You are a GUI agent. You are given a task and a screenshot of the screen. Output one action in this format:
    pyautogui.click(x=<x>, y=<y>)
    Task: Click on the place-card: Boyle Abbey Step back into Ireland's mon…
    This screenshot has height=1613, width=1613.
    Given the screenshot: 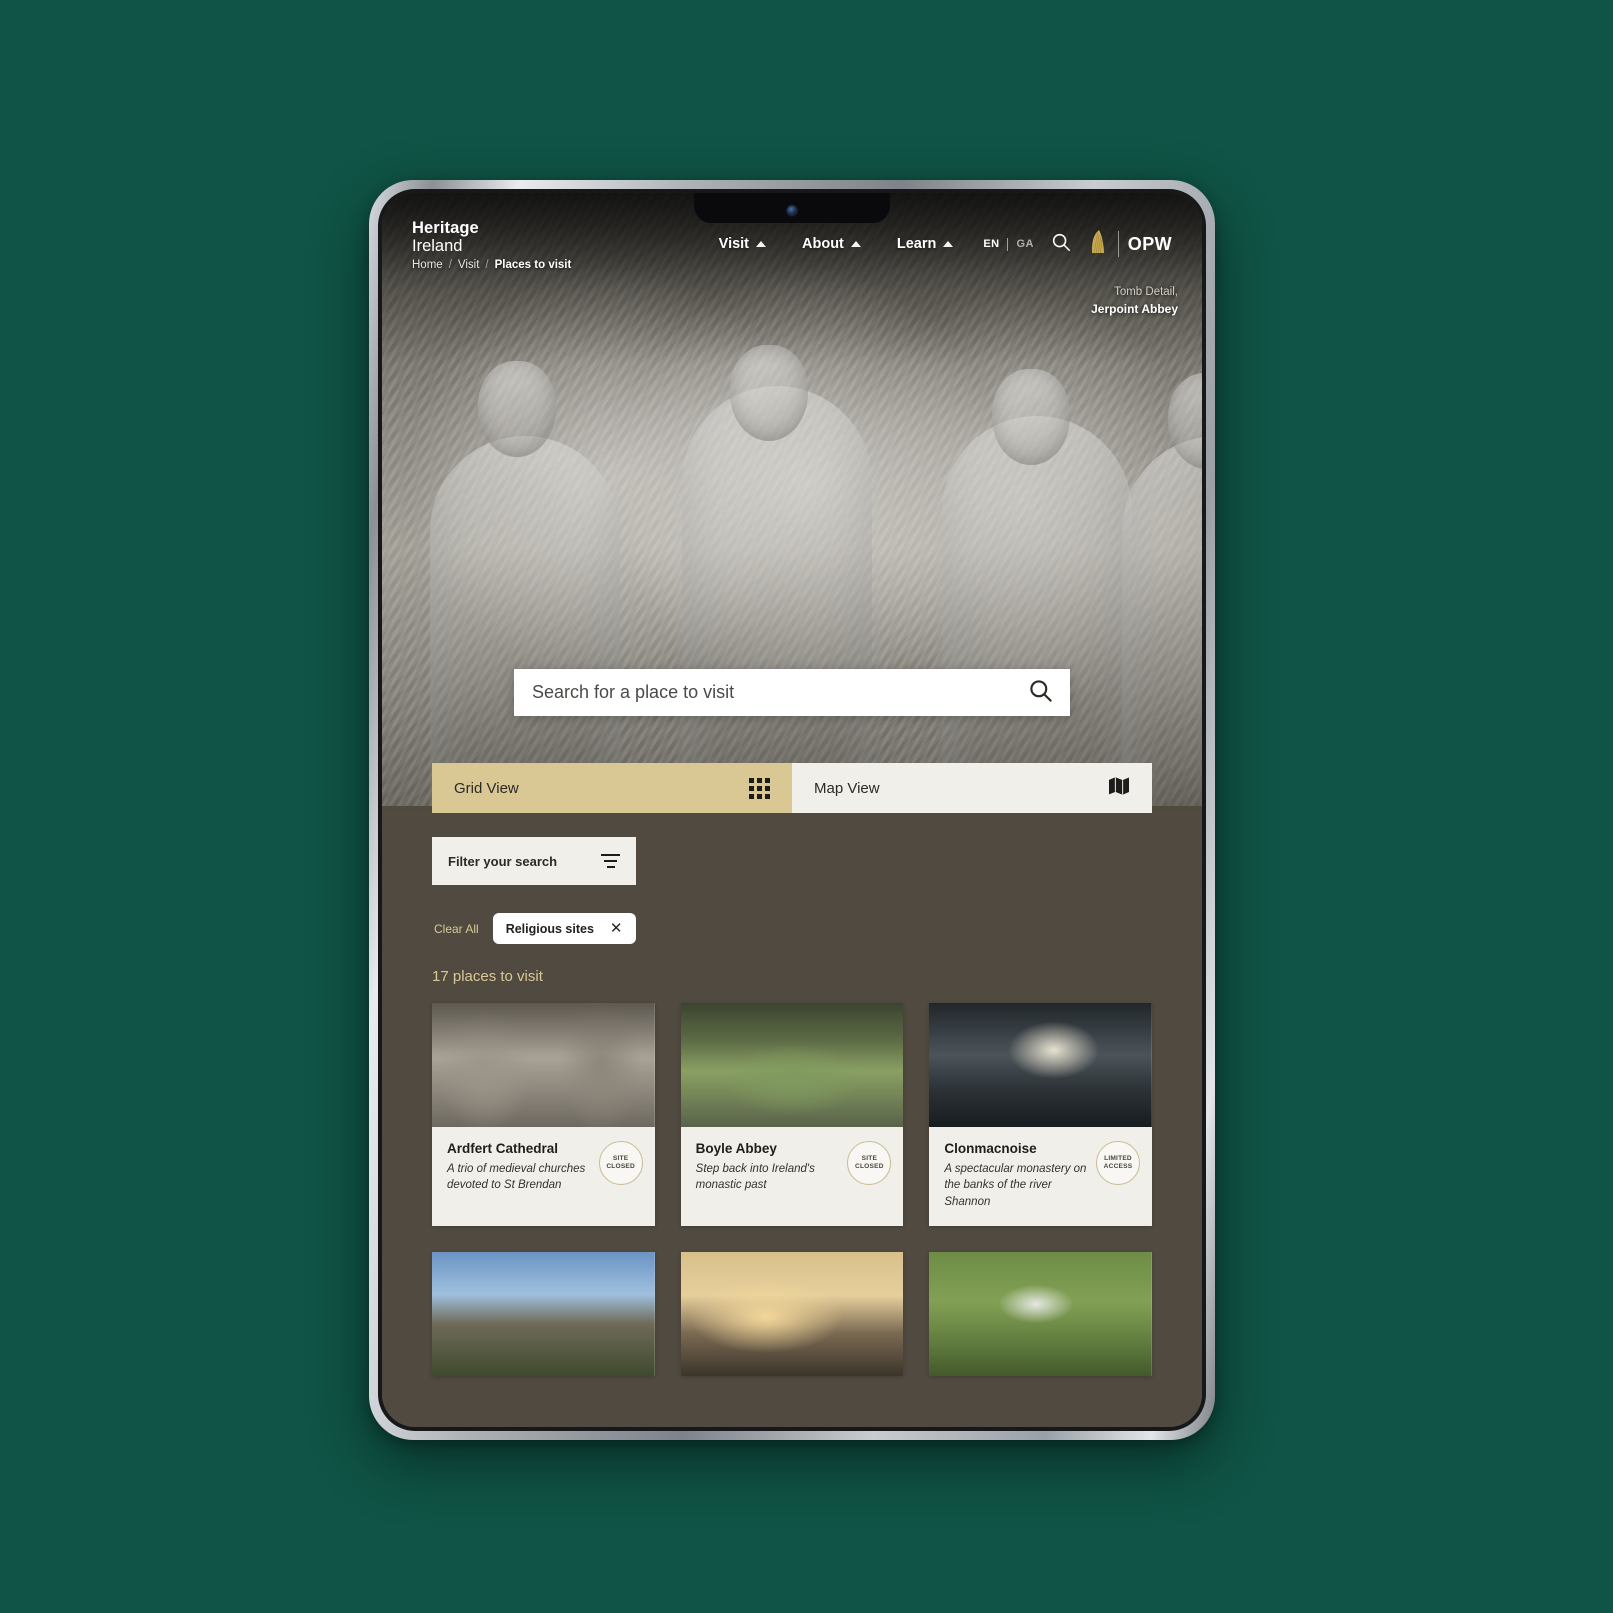 What is the action you would take?
    pyautogui.click(x=792, y=1114)
    